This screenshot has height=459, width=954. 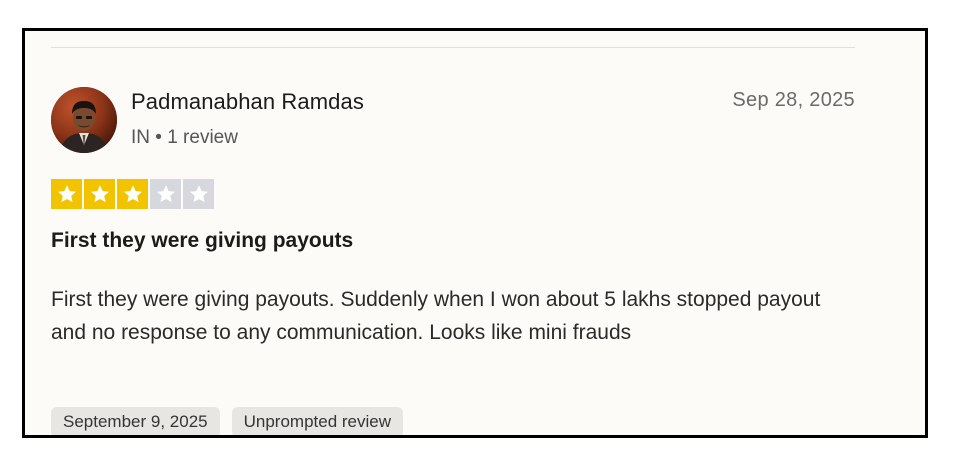 What do you see at coordinates (227, 421) in the screenshot?
I see `review-badges: September 9, 2025 Unprompted review` at bounding box center [227, 421].